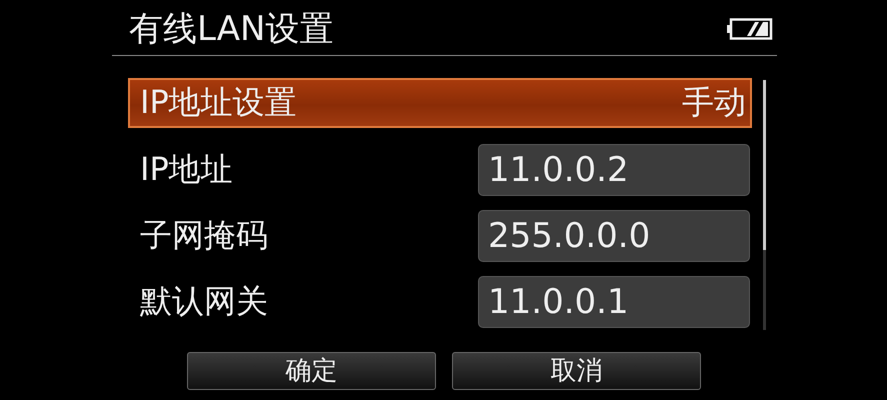  I want to click on ok-button: 确定, so click(311, 371).